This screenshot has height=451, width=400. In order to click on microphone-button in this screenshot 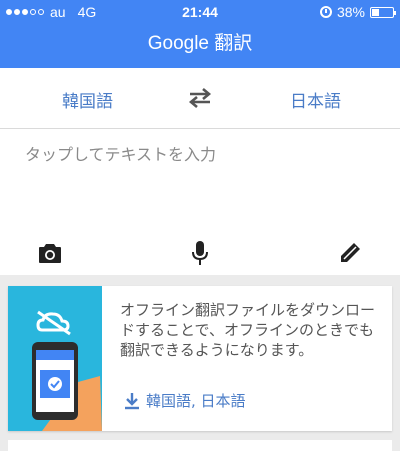, I will do `click(200, 253)`.